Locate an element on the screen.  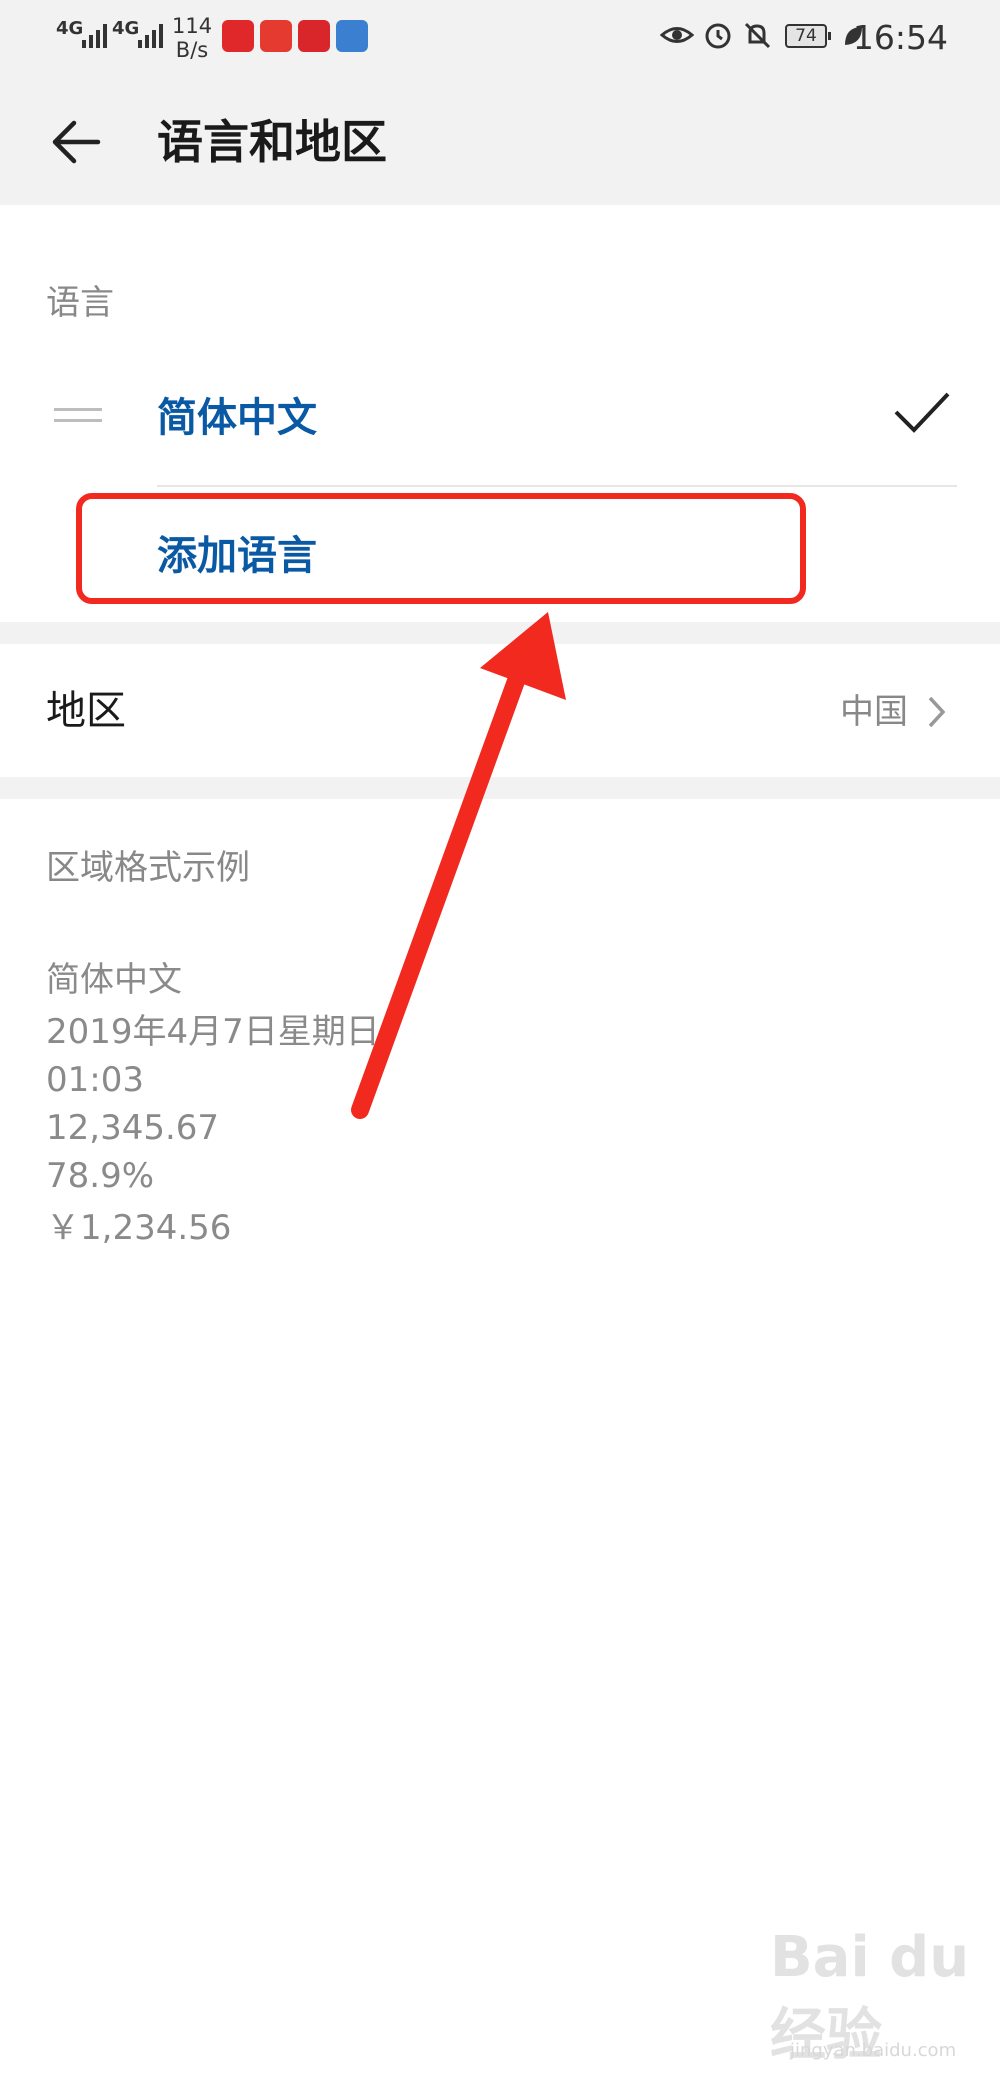
back-arrow-icon is located at coordinates (76, 142).